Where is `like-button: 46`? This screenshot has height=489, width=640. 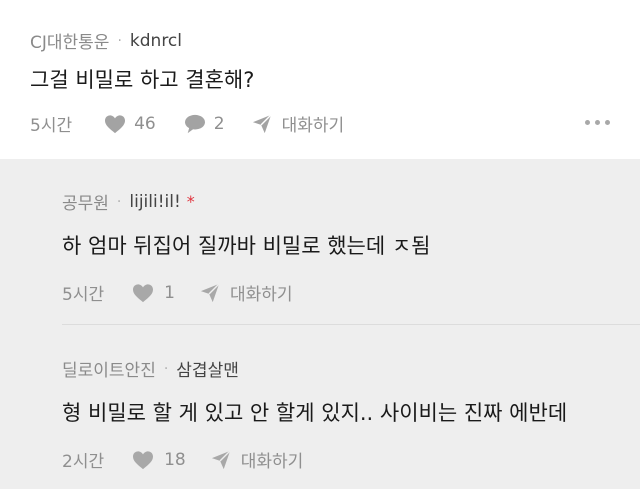 like-button: 46 is located at coordinates (130, 124).